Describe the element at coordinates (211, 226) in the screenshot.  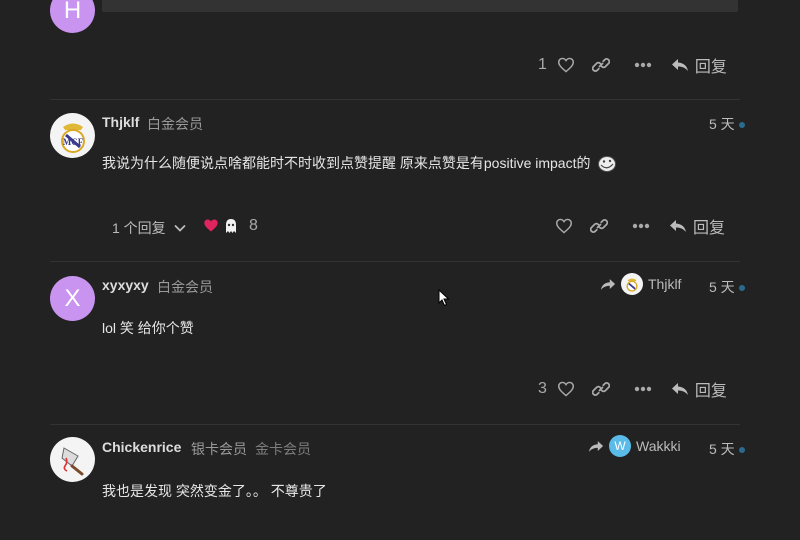
I see `heart-reaction-icon` at that location.